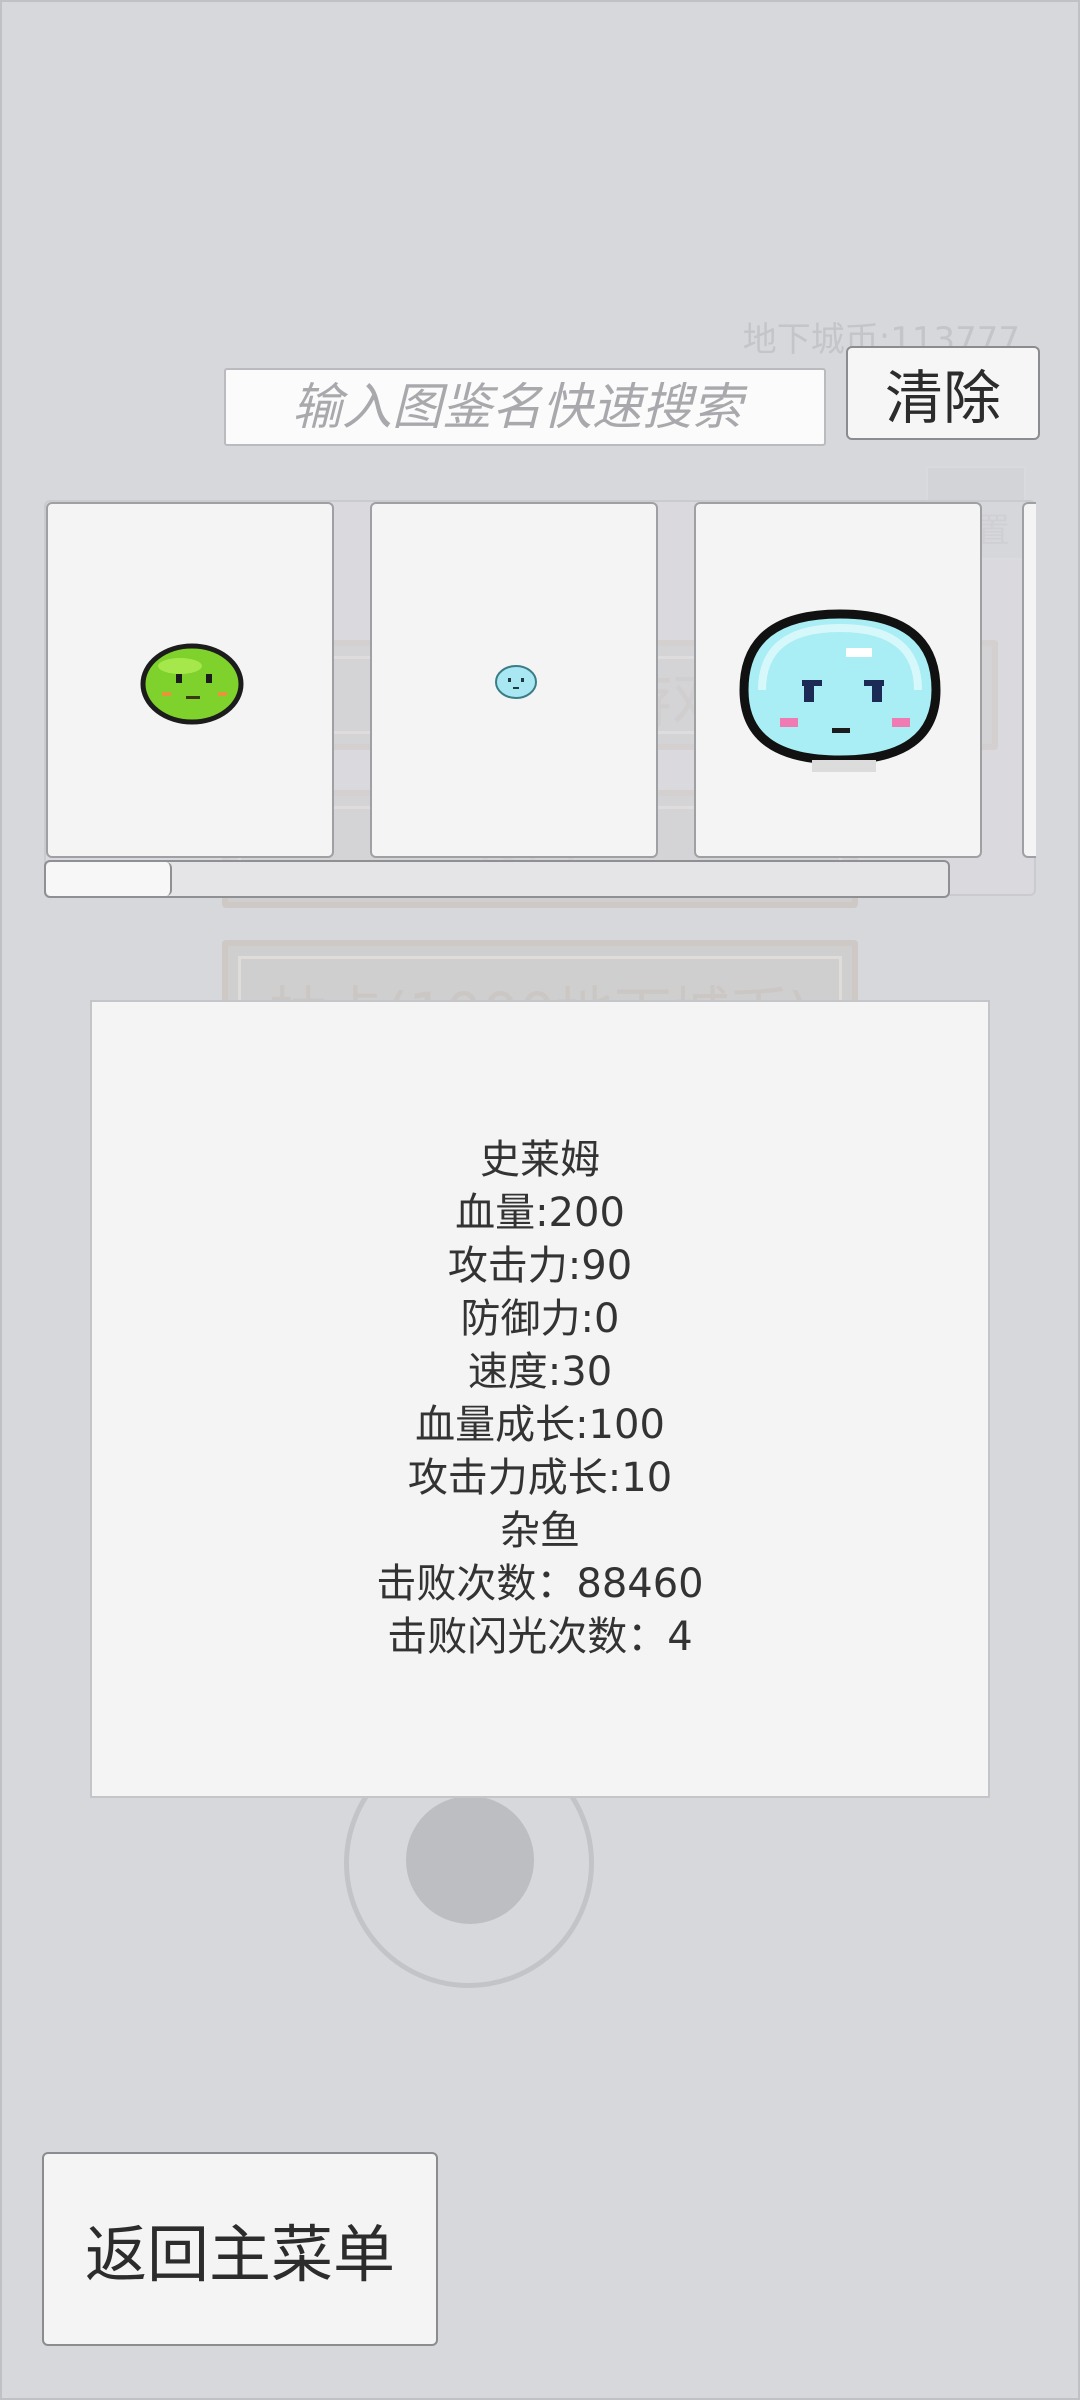  What do you see at coordinates (540, 1319) in the screenshot?
I see `monster-defense: 防御力:0` at bounding box center [540, 1319].